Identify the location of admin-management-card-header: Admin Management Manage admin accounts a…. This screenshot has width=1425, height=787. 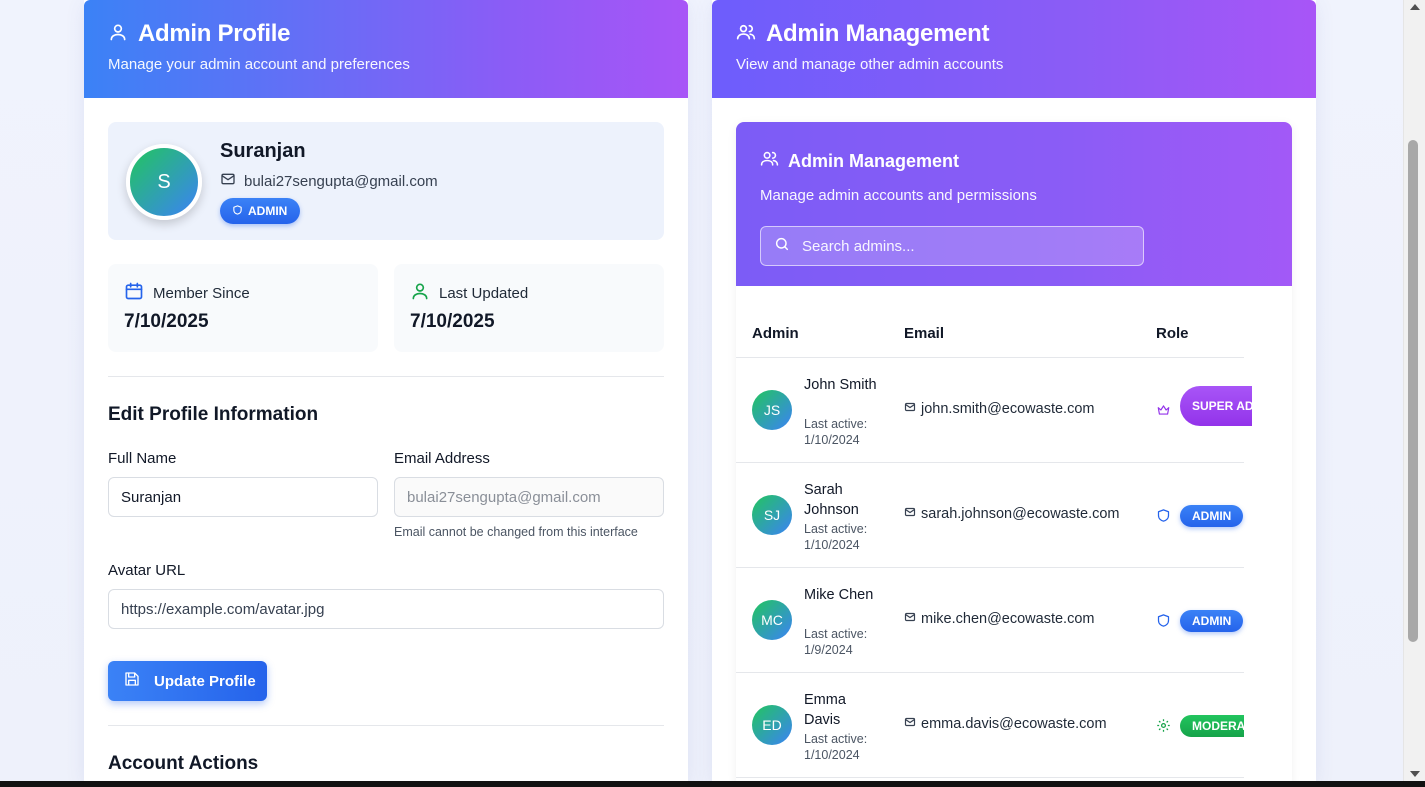
(1014, 204).